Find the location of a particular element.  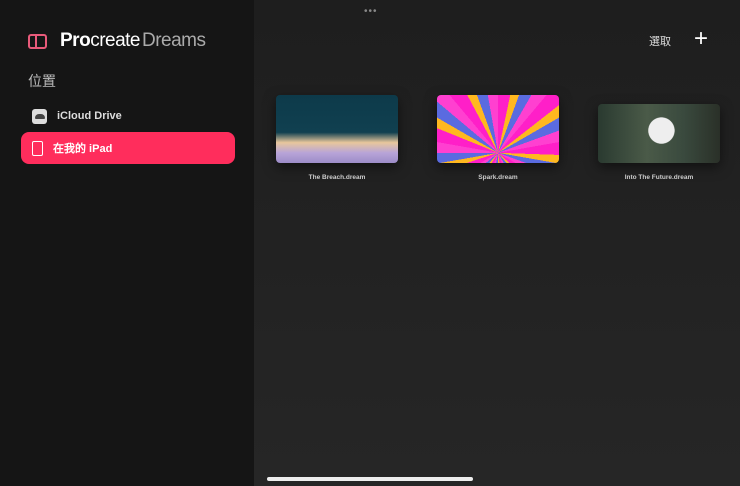

file-card-the-breach is located at coordinates (337, 129).